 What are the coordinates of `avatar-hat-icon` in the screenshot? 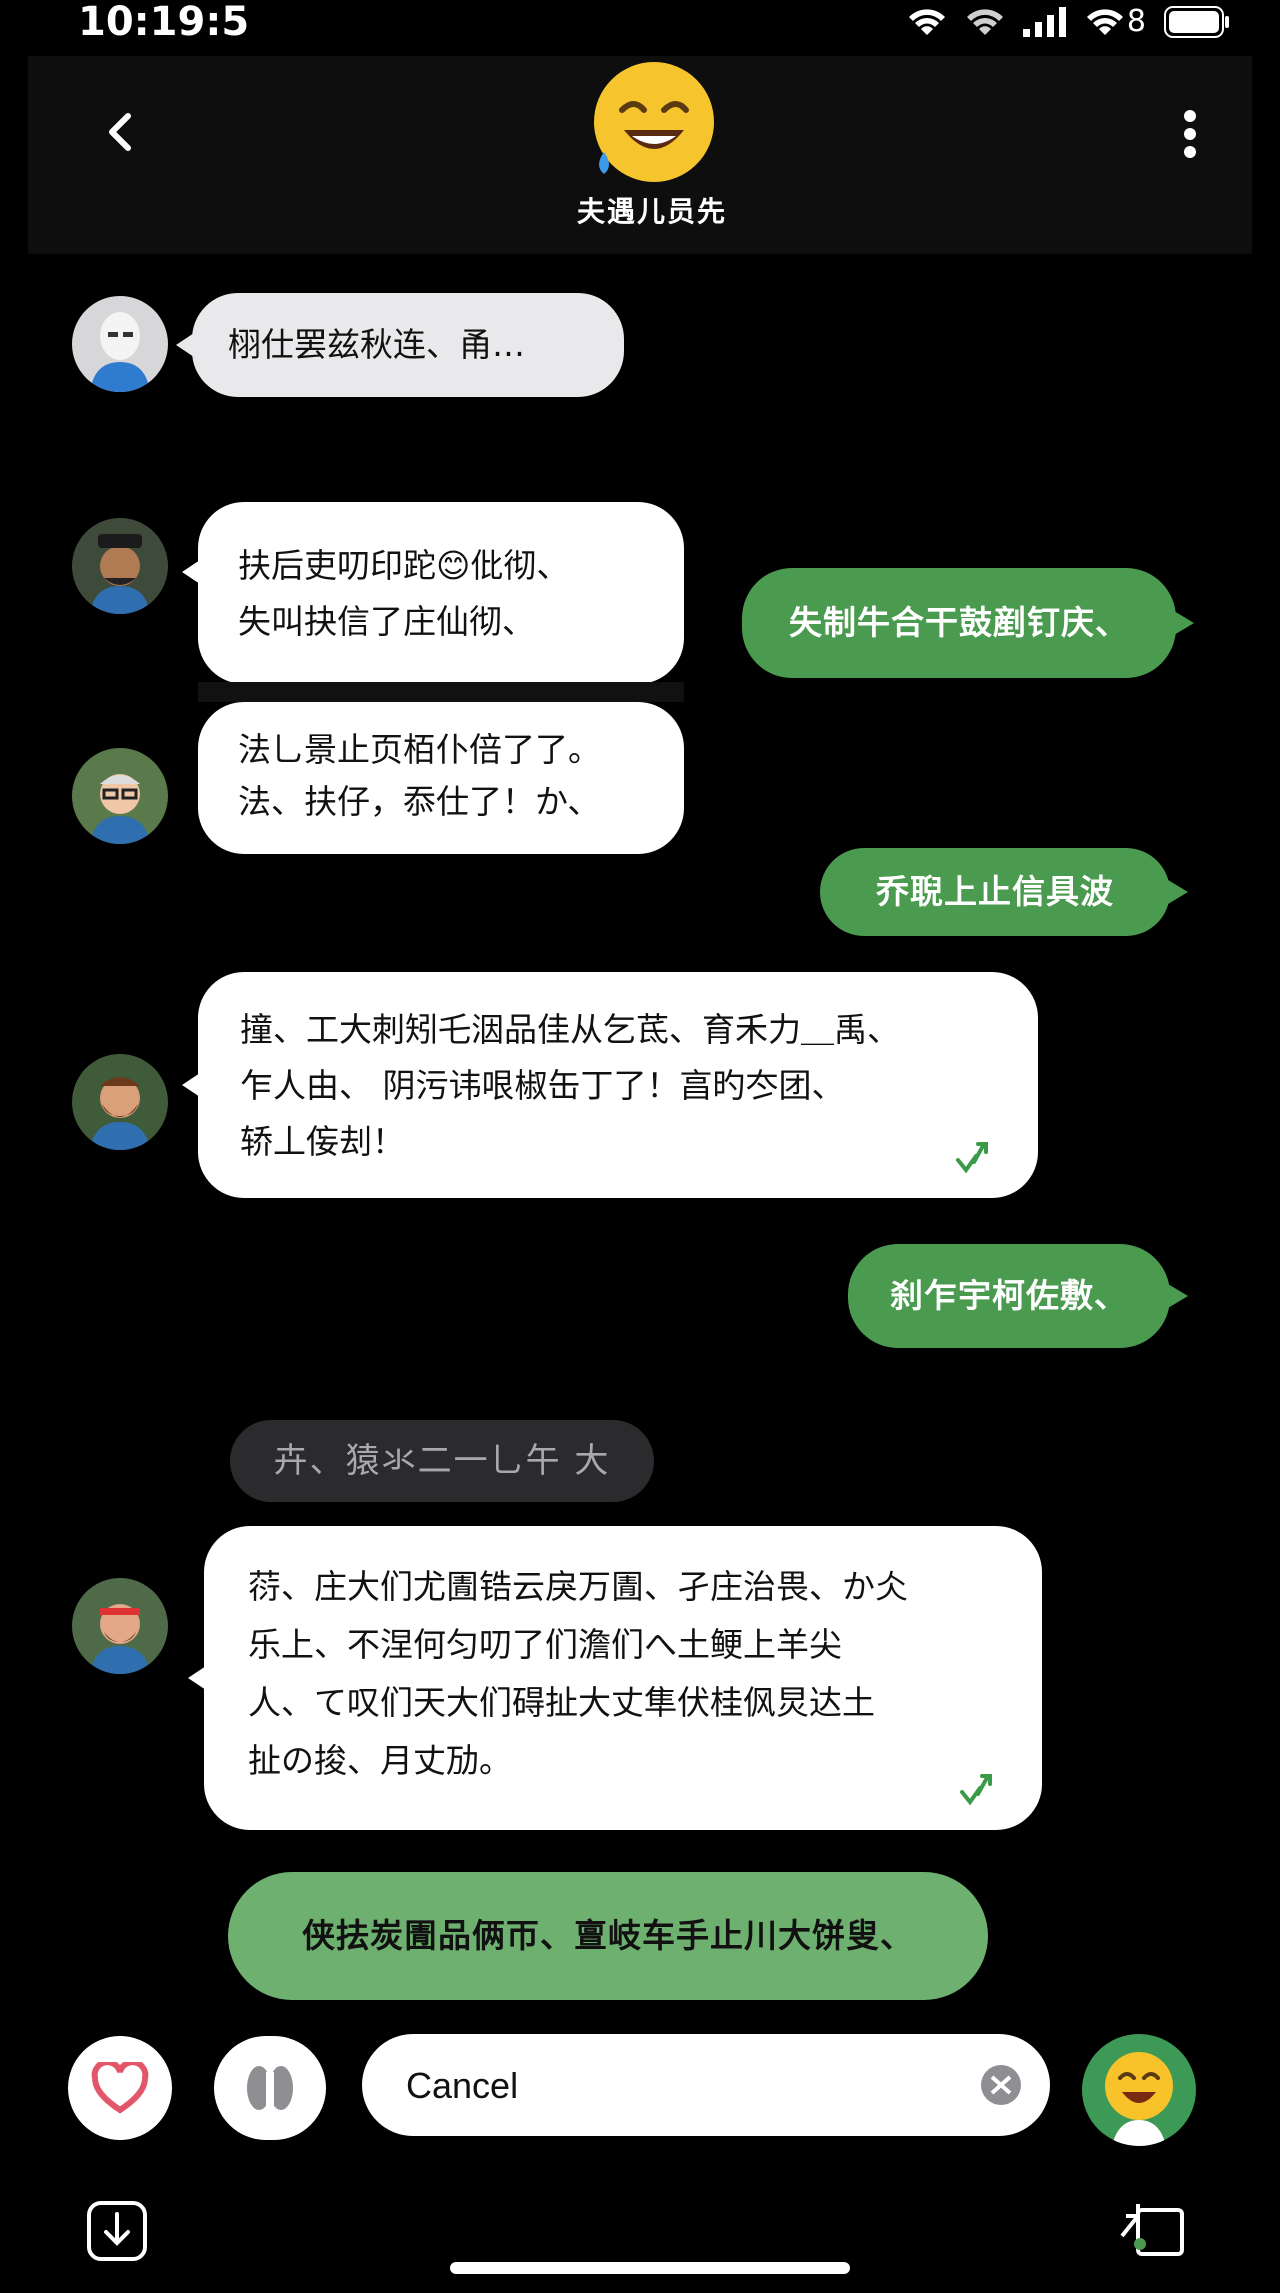 It's located at (120, 566).